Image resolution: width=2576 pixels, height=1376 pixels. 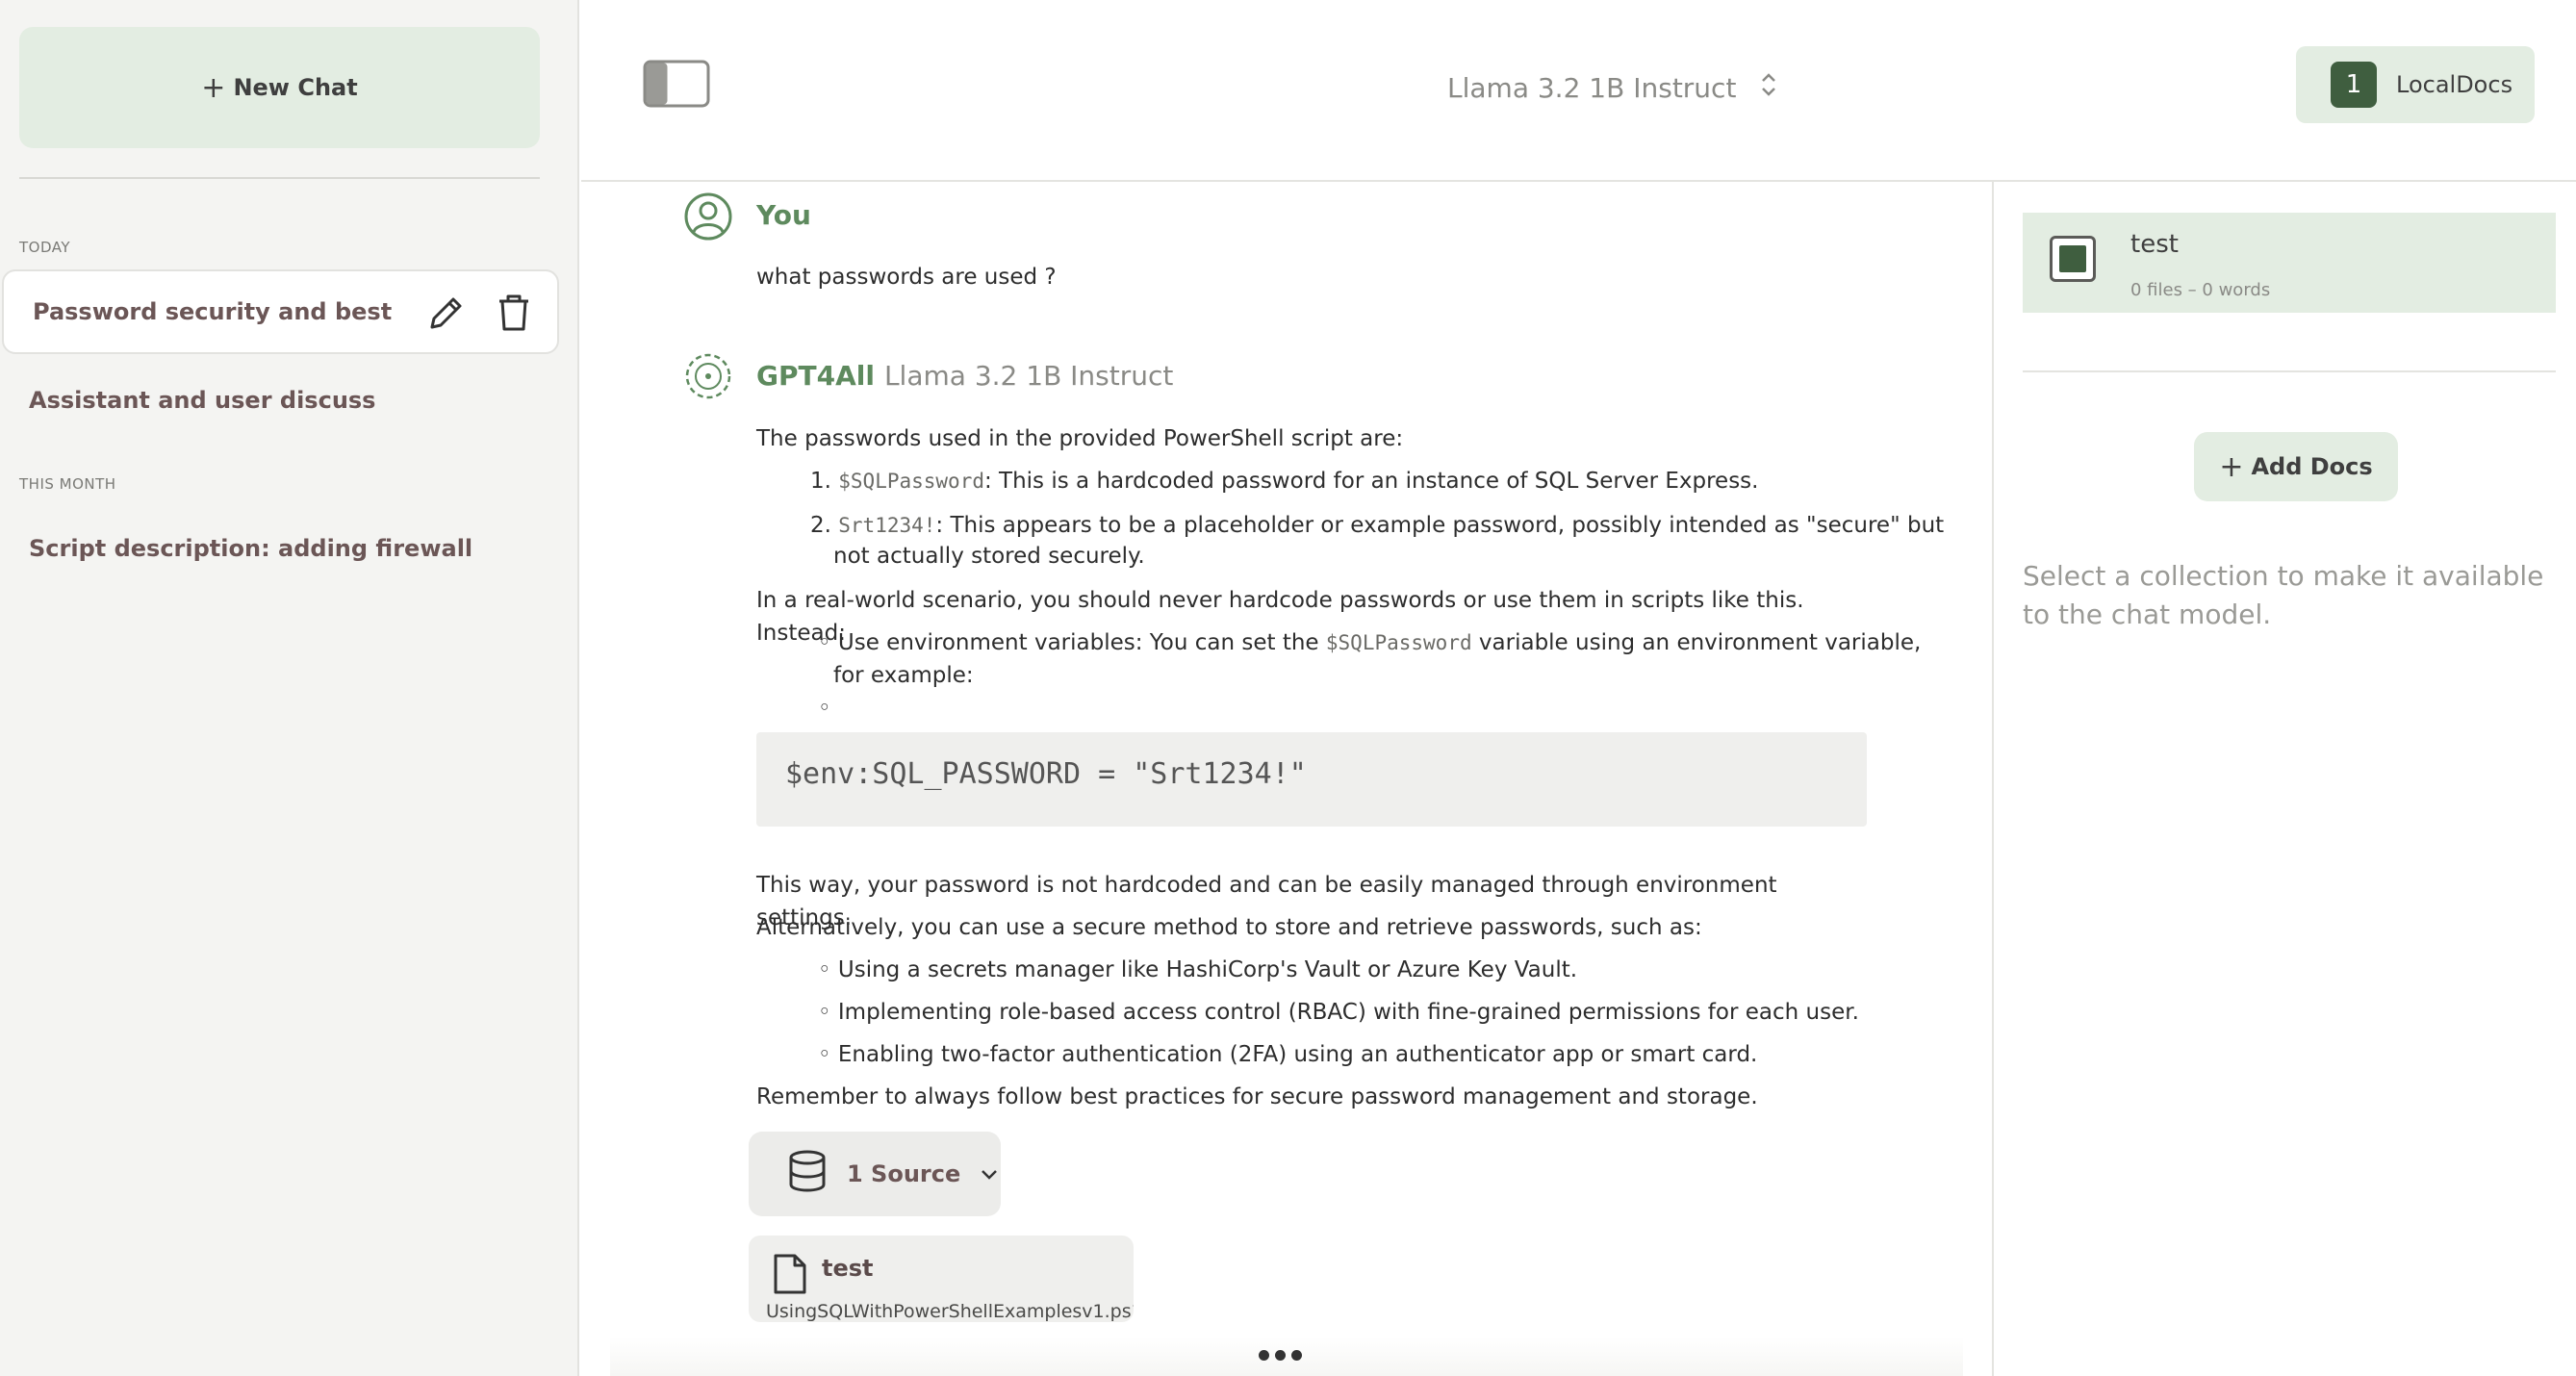 I want to click on sidebar-toggle-icon, so click(x=676, y=84).